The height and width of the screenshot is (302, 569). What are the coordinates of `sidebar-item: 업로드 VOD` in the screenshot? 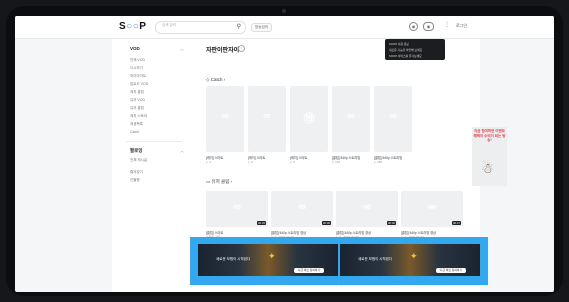 It's located at (139, 84).